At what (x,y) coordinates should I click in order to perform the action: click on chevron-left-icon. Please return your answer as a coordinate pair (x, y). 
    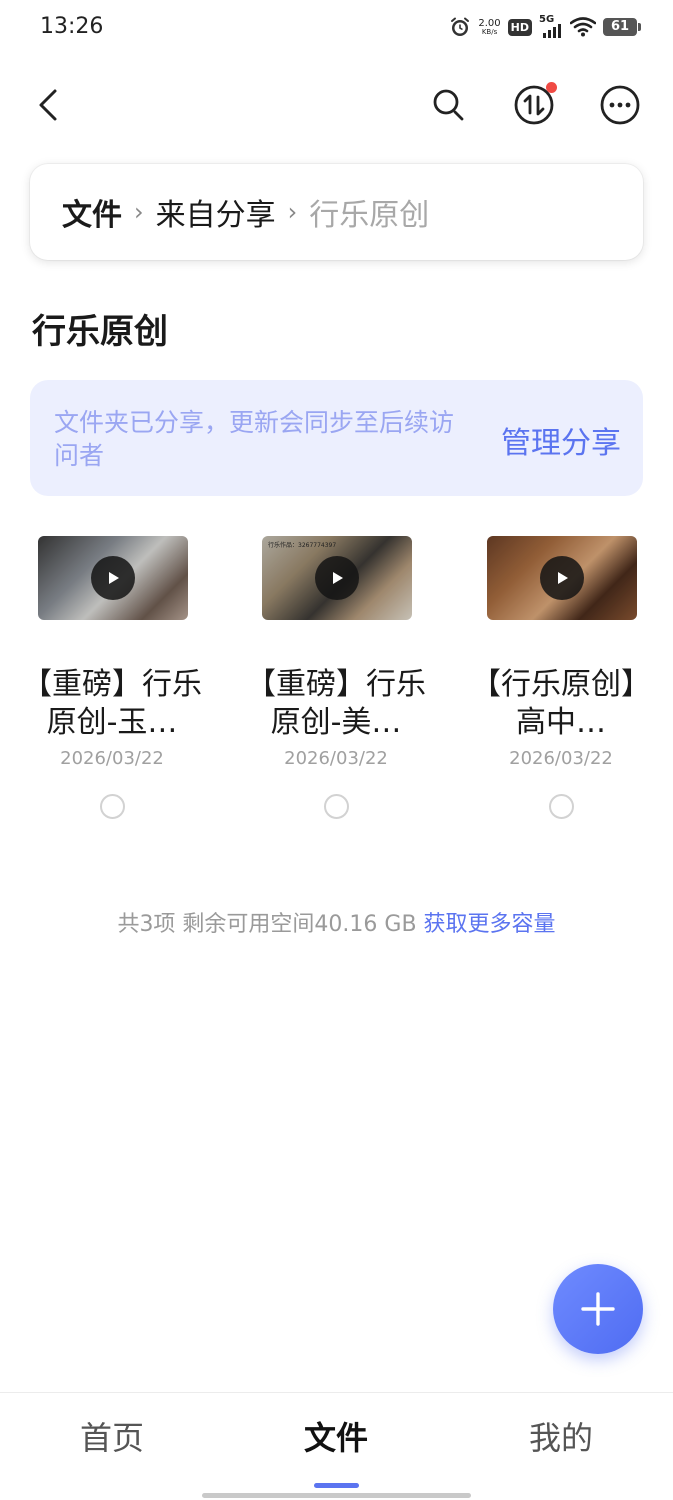
    Looking at the image, I should click on (48, 105).